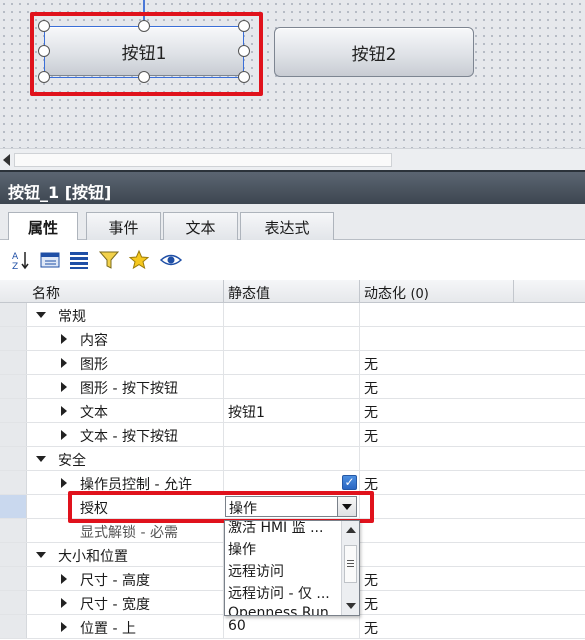  Describe the element at coordinates (292, 627) in the screenshot. I see `property-row-position-top: 位置 - 上 60 无` at that location.